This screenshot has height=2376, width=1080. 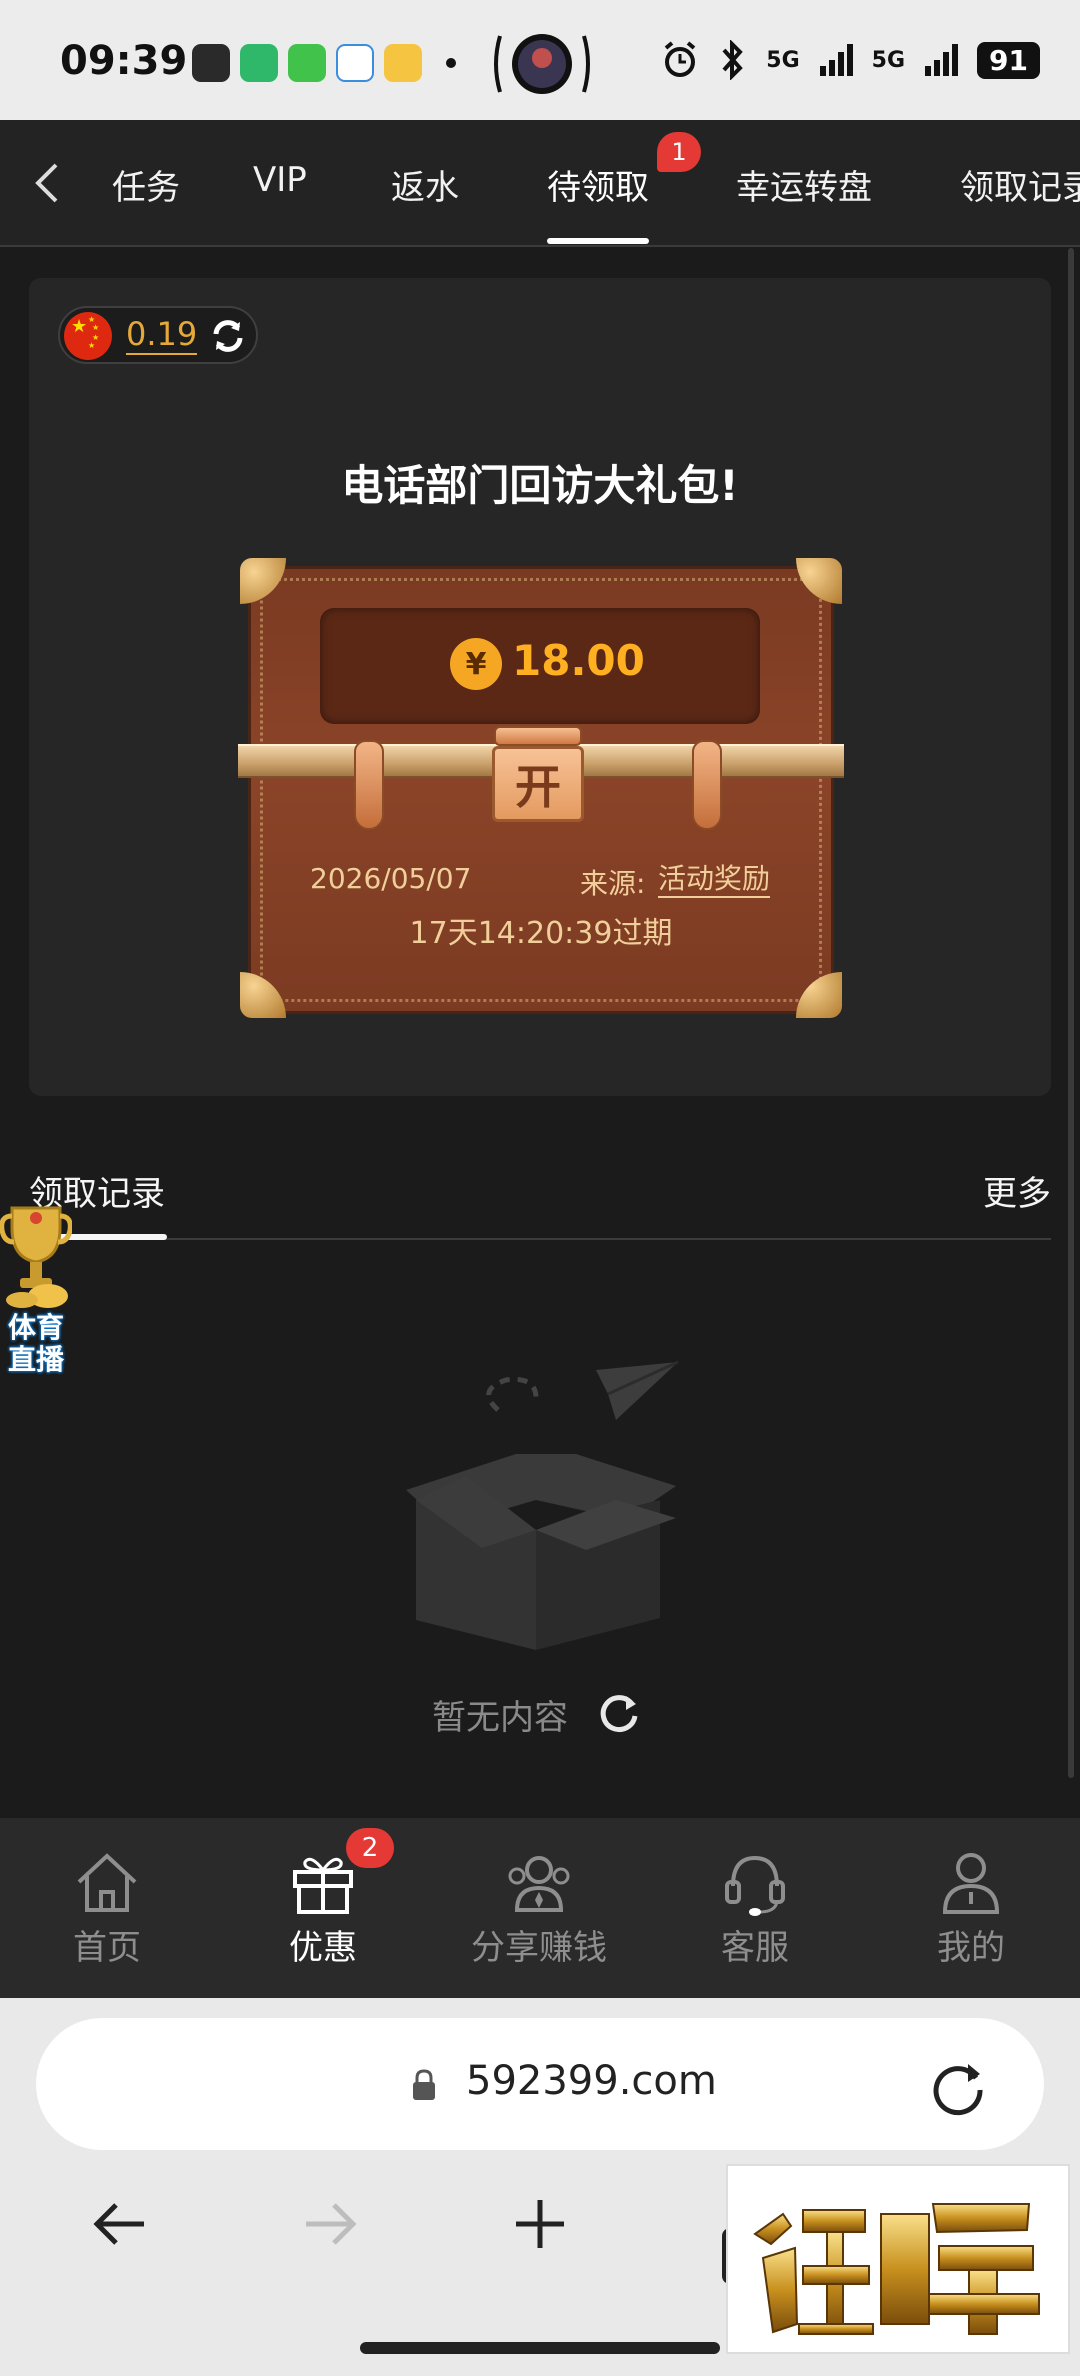 What do you see at coordinates (804, 184) in the screenshot?
I see `tab-lucky-wheel: 幸运转盘` at bounding box center [804, 184].